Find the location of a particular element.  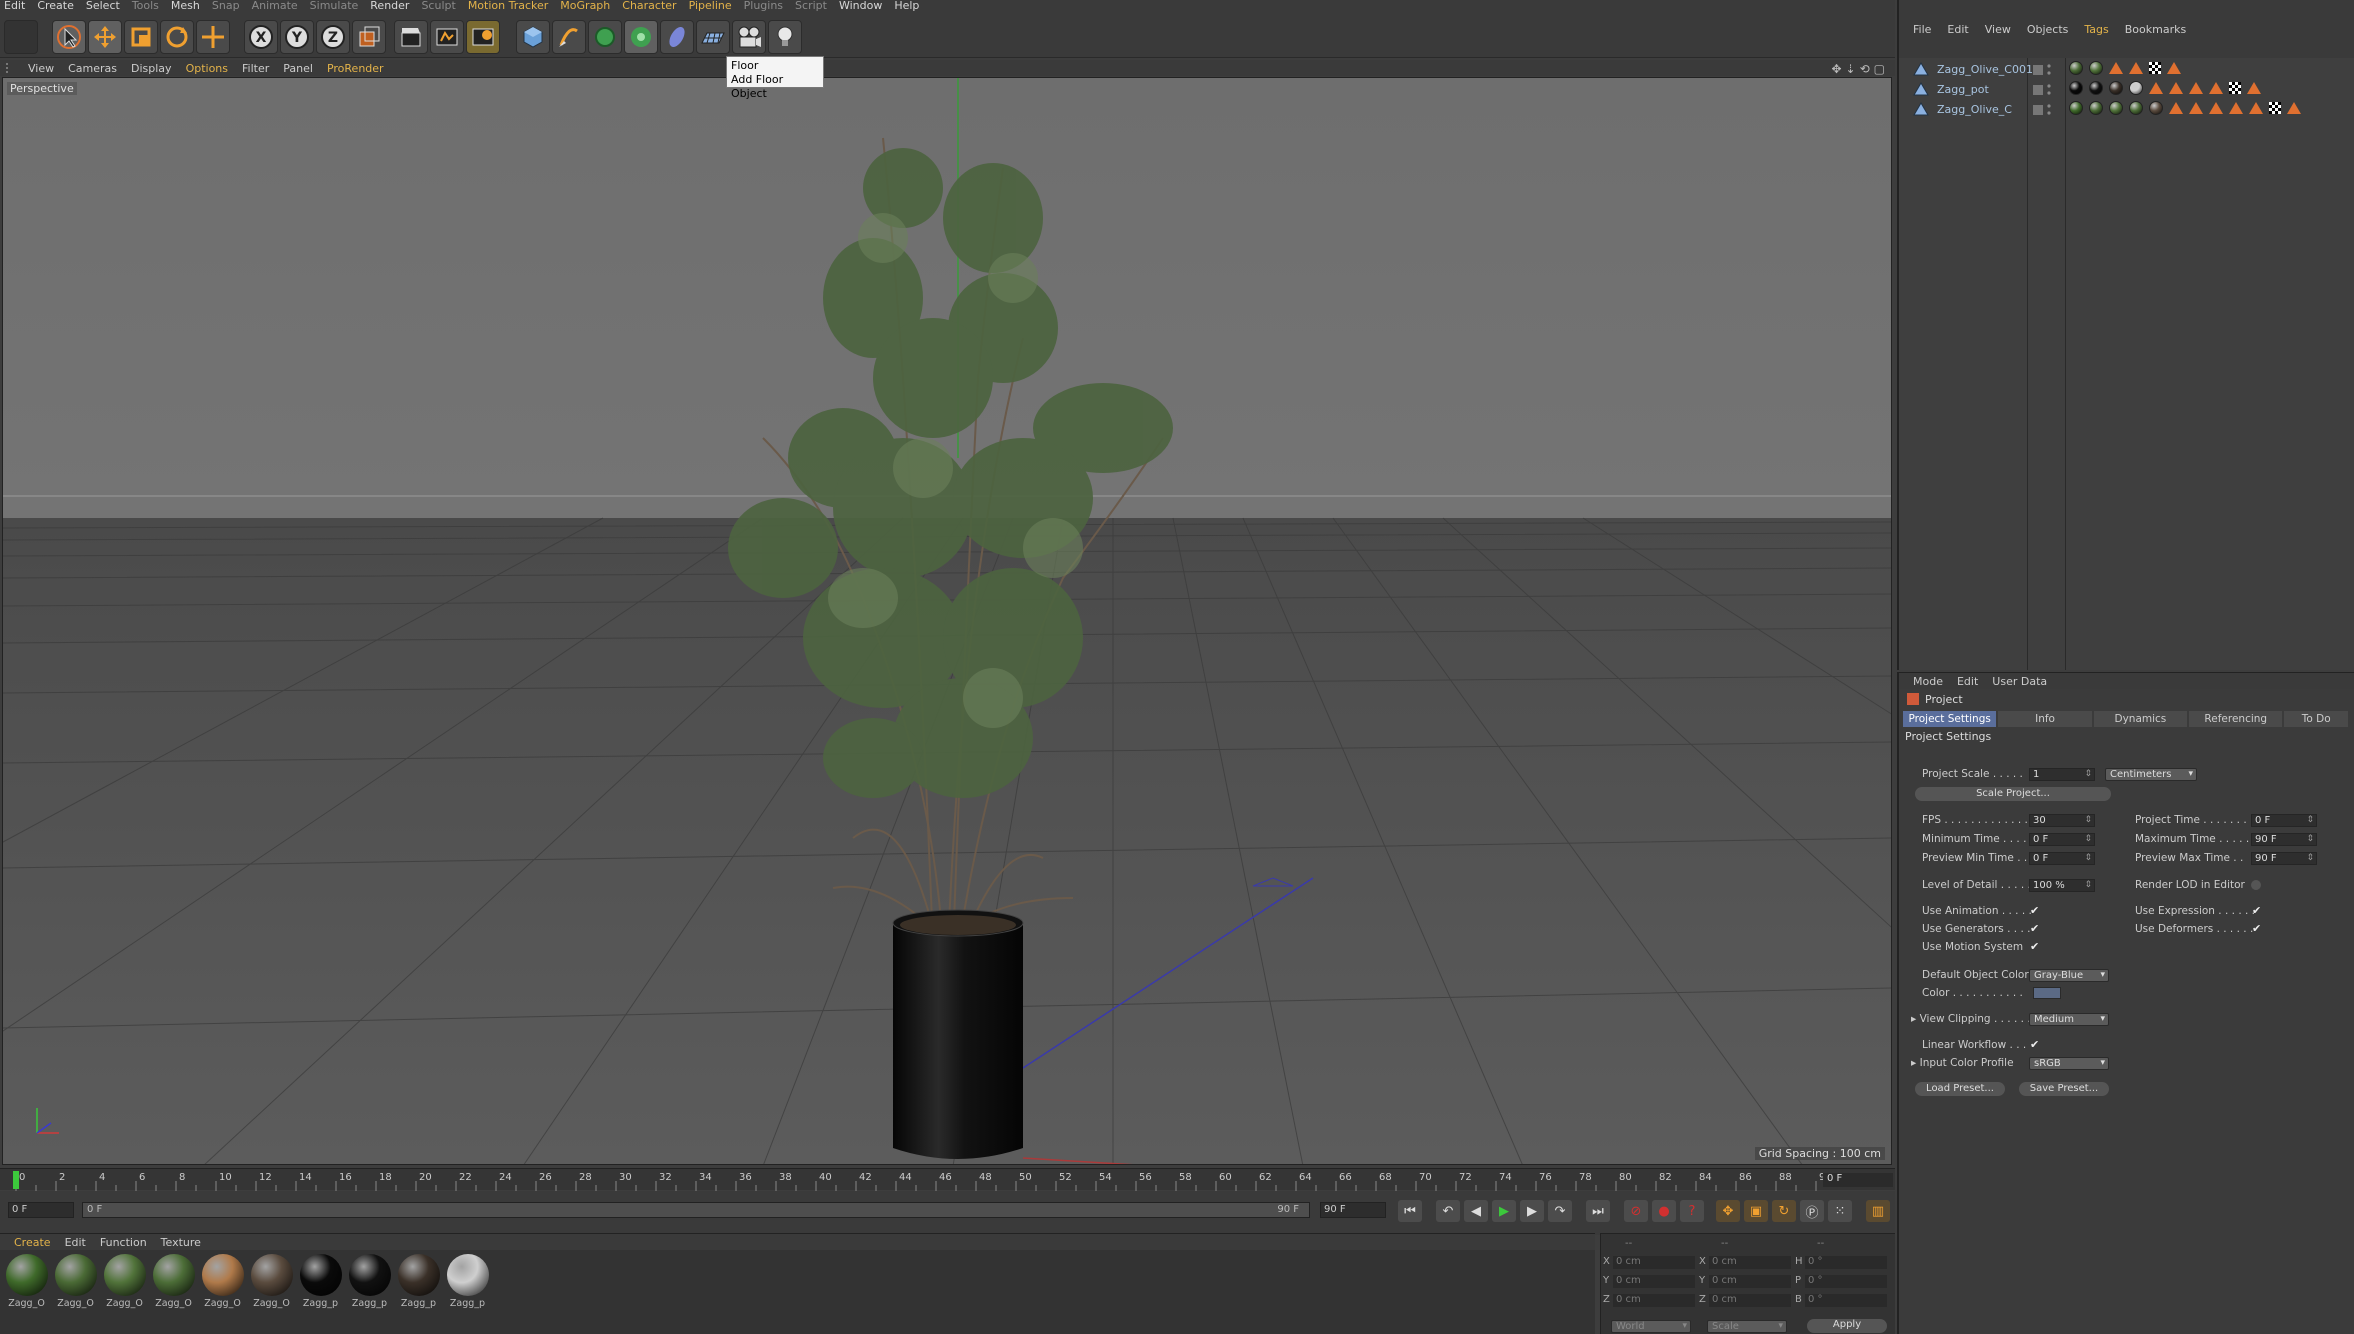

play-button: ▶ is located at coordinates (1504, 1211).